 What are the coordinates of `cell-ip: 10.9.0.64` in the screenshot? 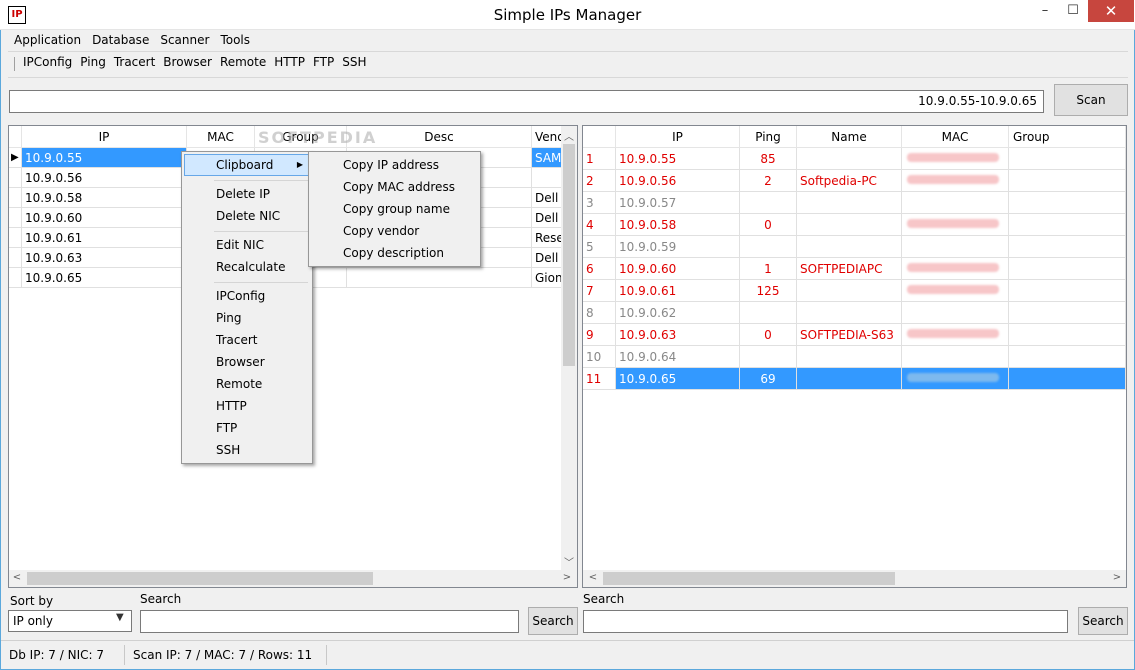 It's located at (678, 357).